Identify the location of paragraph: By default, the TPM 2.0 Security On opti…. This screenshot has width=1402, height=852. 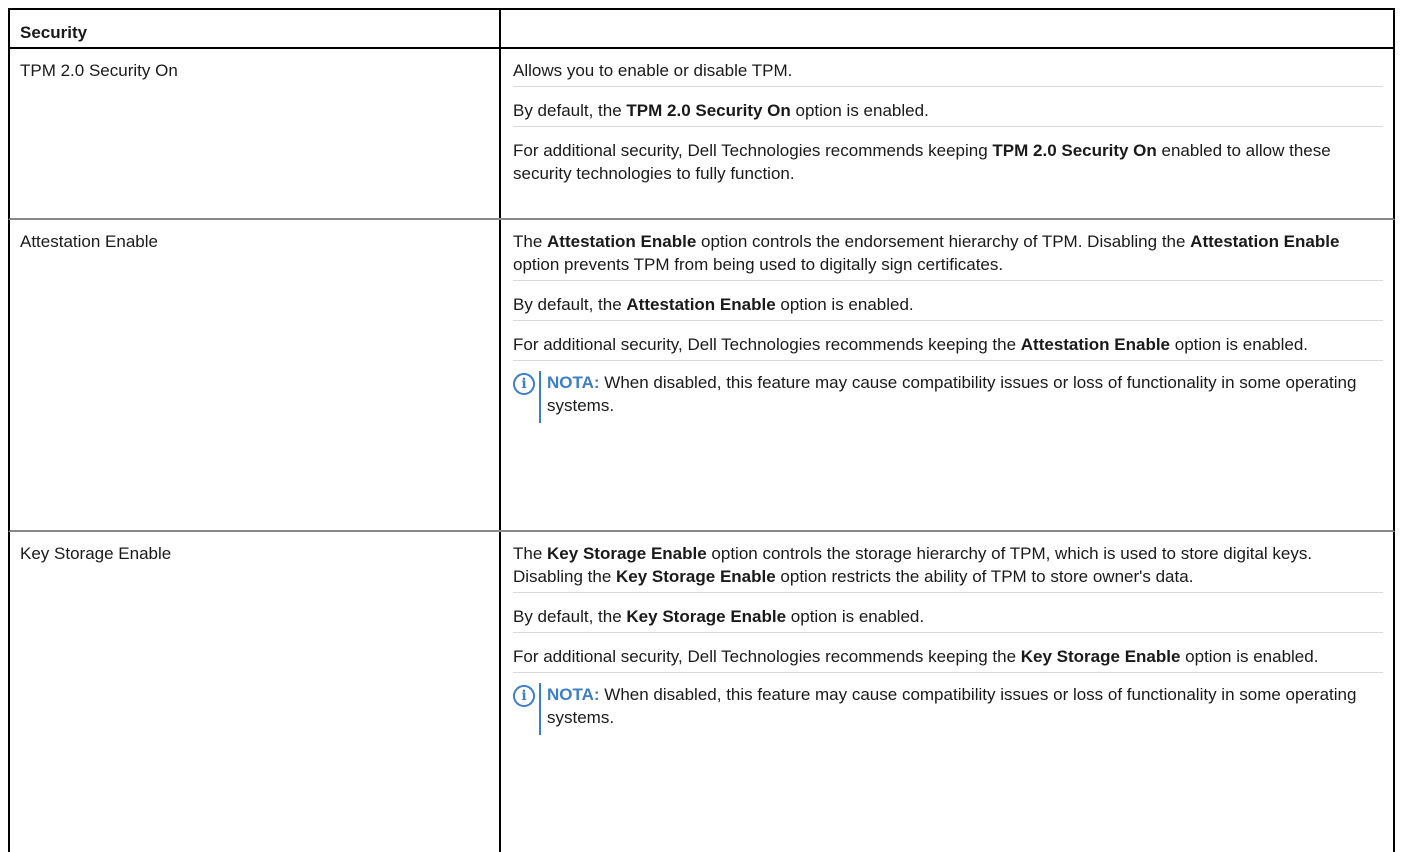
(948, 108).